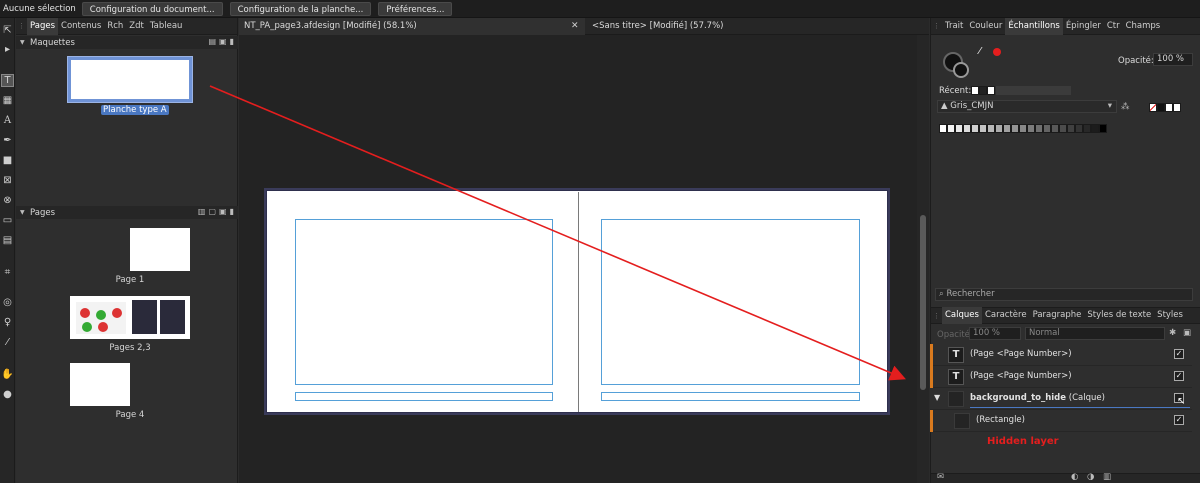 Image resolution: width=1200 pixels, height=483 pixels. What do you see at coordinates (1083, 26) in the screenshot?
I see `tab-pin: Épingler` at bounding box center [1083, 26].